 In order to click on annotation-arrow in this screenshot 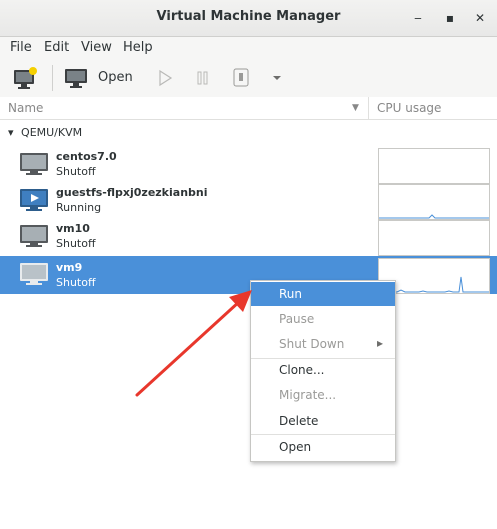, I will do `click(193, 343)`.